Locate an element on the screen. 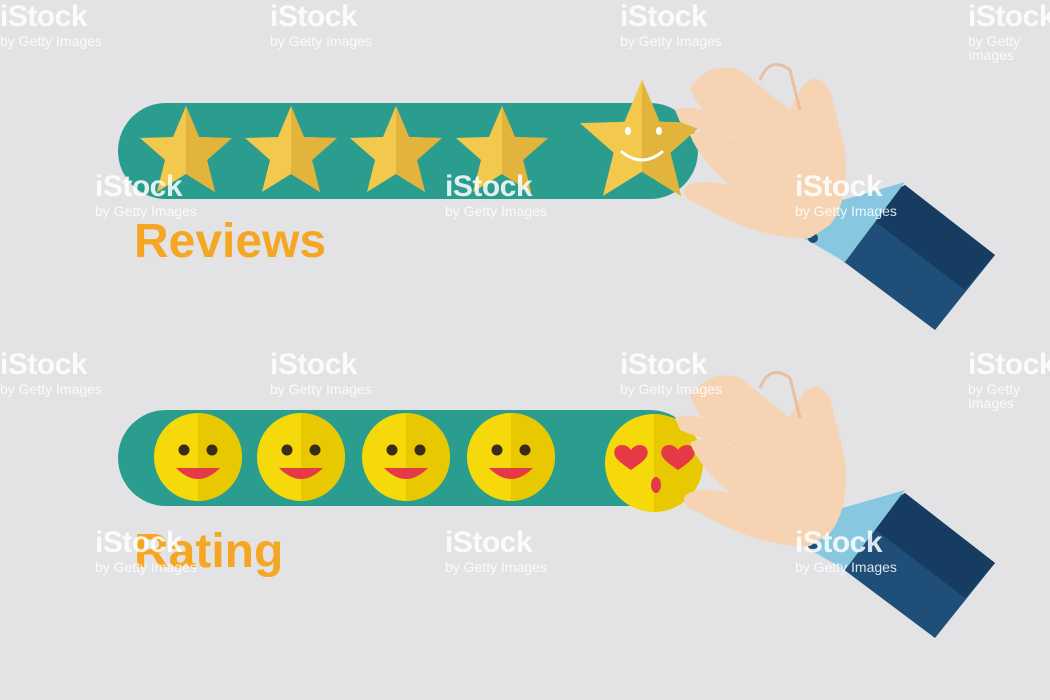 The width and height of the screenshot is (1050, 700). hand-bottom is located at coordinates (835, 504).